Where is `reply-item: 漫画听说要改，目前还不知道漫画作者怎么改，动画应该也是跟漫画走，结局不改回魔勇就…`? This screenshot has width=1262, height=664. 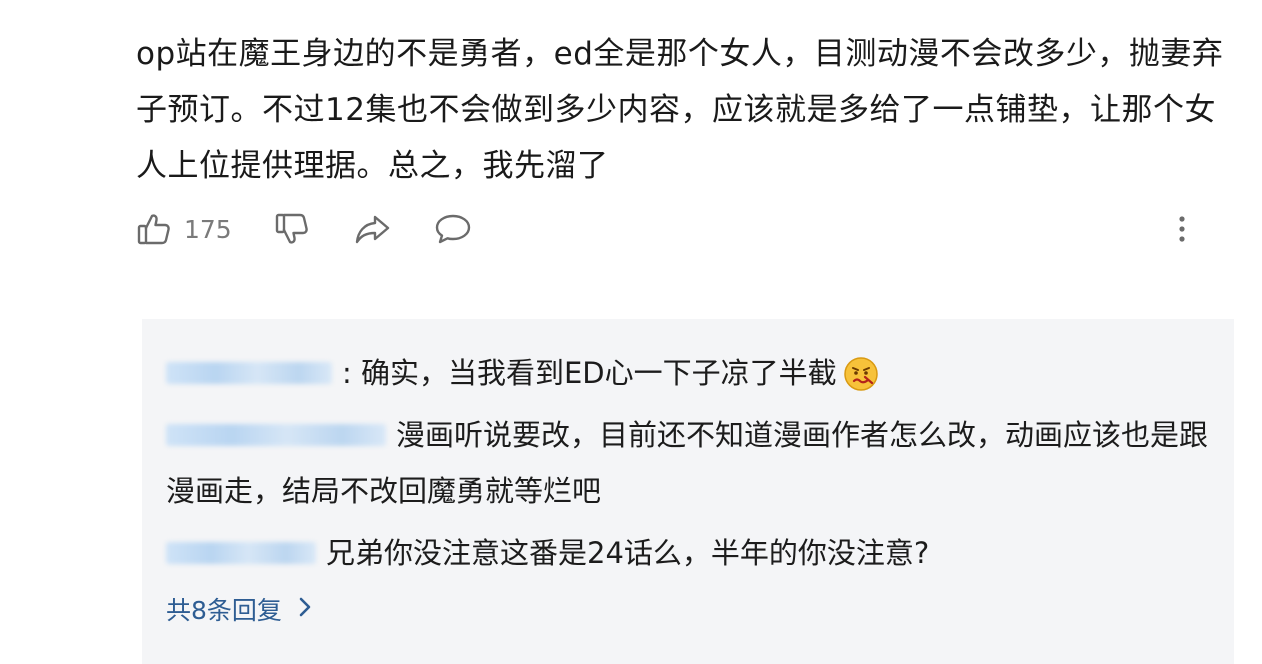 reply-item: 漫画听说要改，目前还不知道漫画作者怎么改，动画应该也是跟漫画走，结局不改回魔勇就… is located at coordinates (691, 463).